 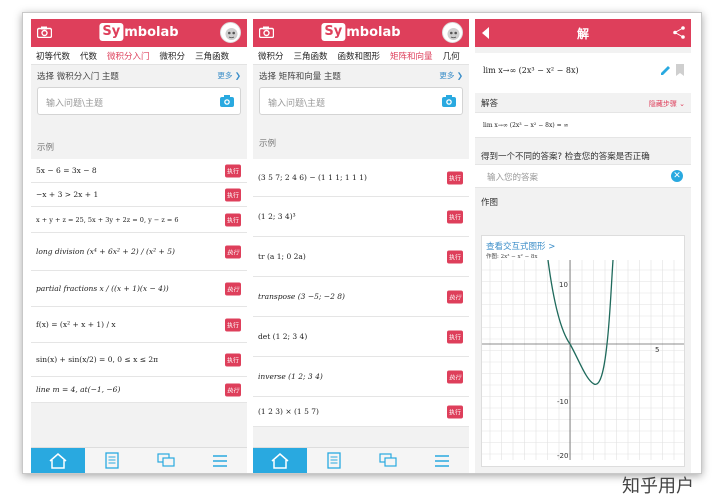 I want to click on plot-label: 作图: 2x³ − x² − 8x, so click(x=512, y=257).